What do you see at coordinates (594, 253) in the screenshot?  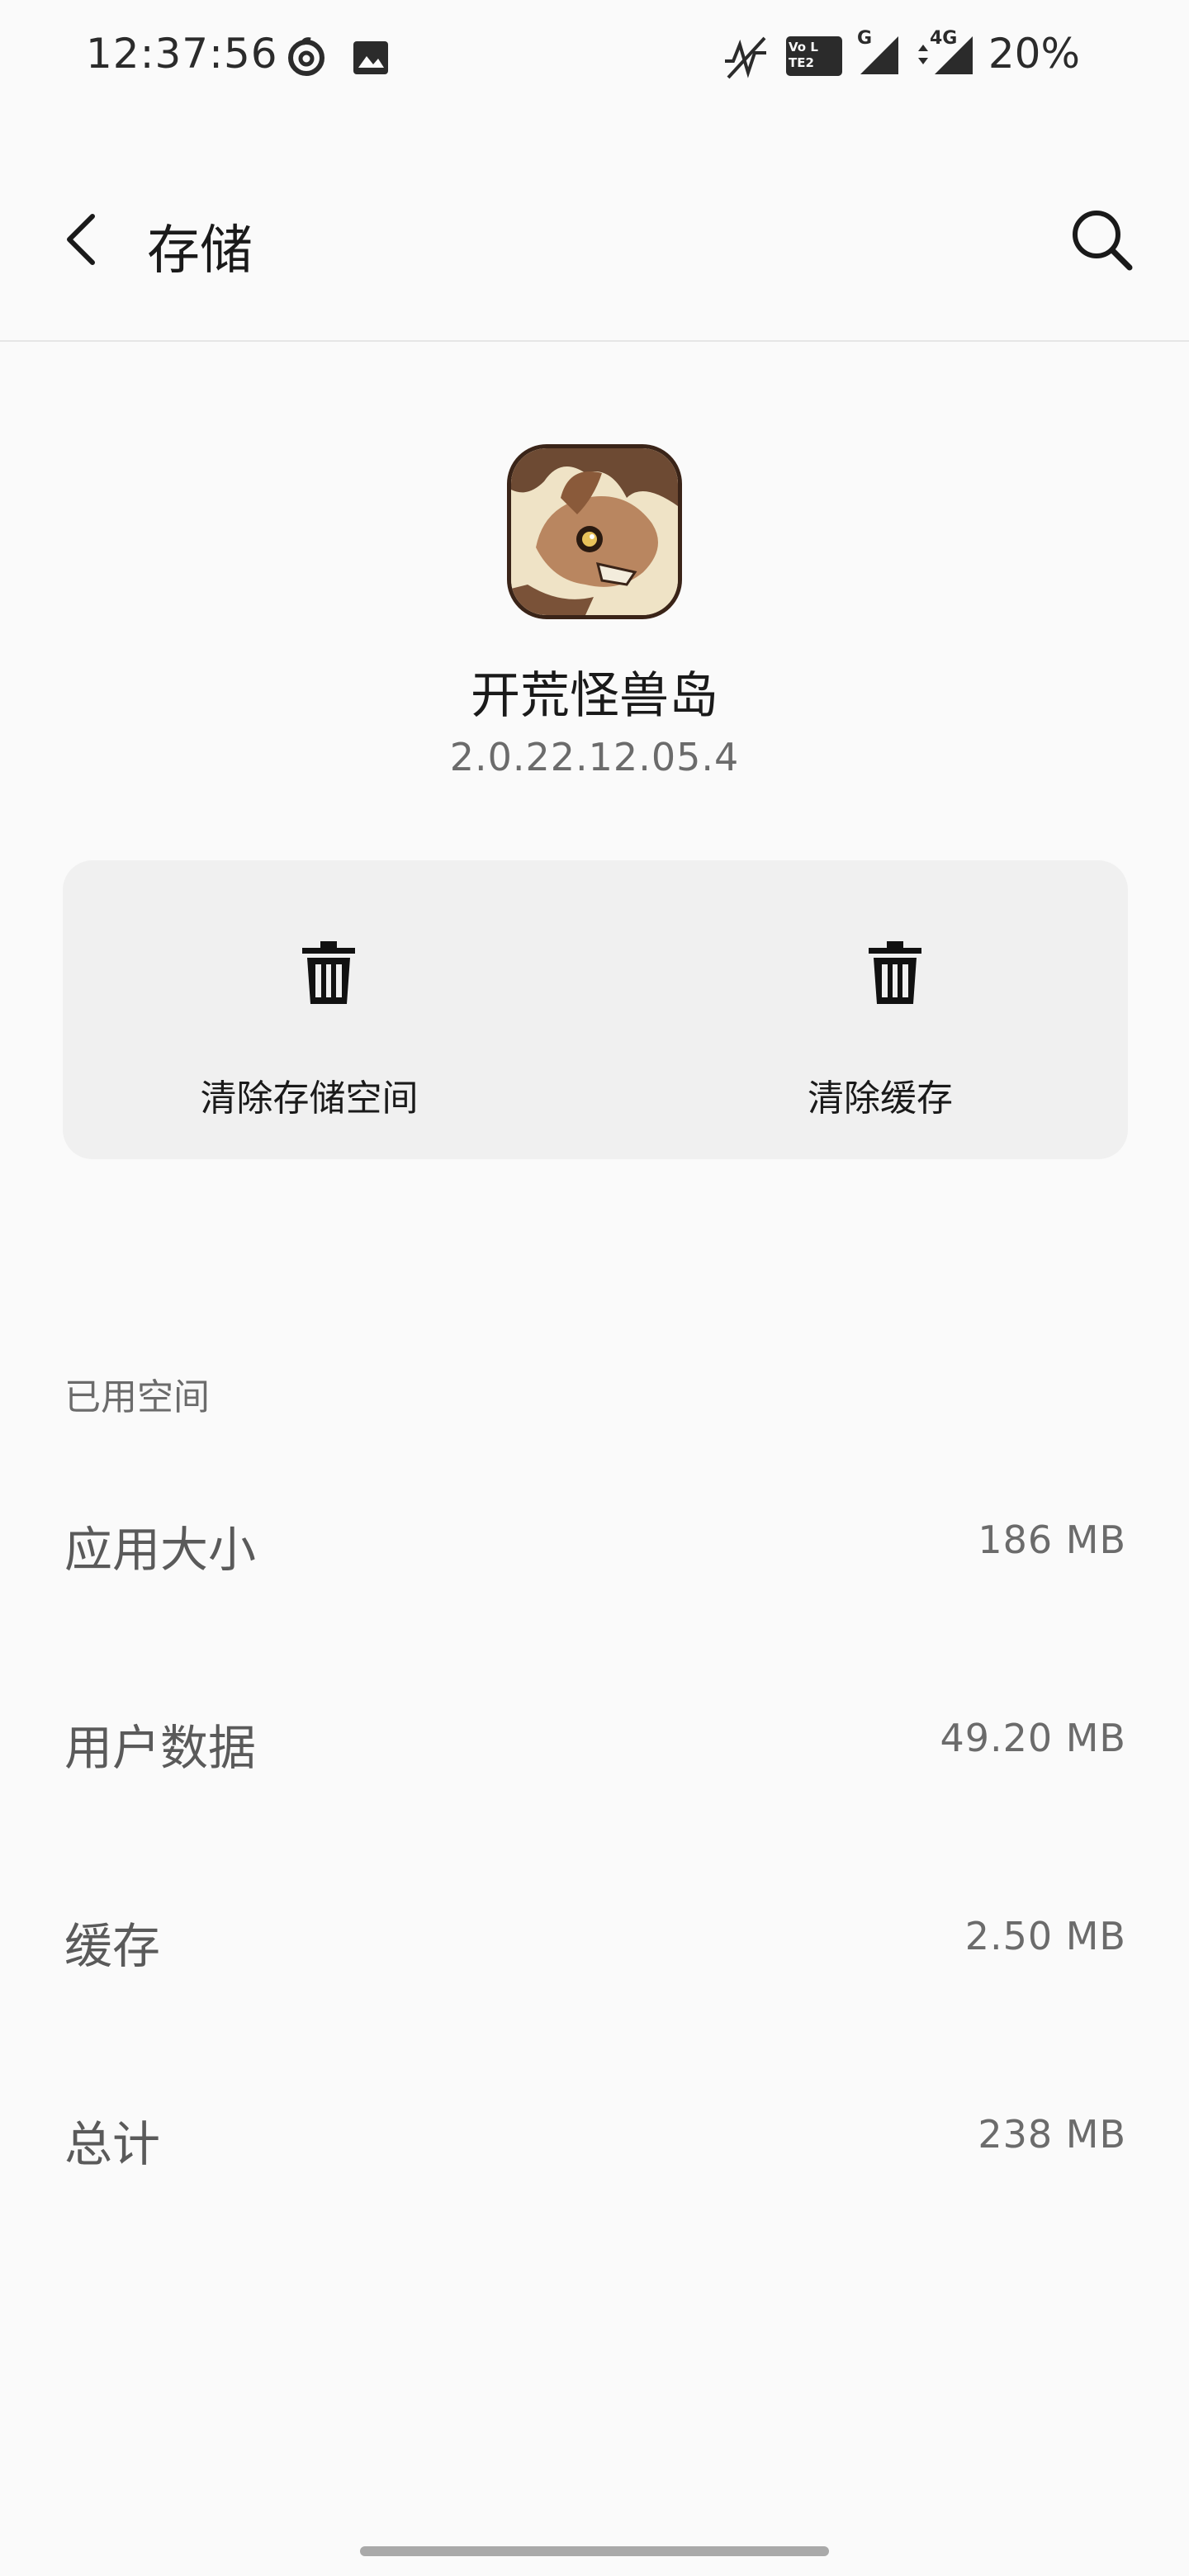 I see `app-bar: 存储` at bounding box center [594, 253].